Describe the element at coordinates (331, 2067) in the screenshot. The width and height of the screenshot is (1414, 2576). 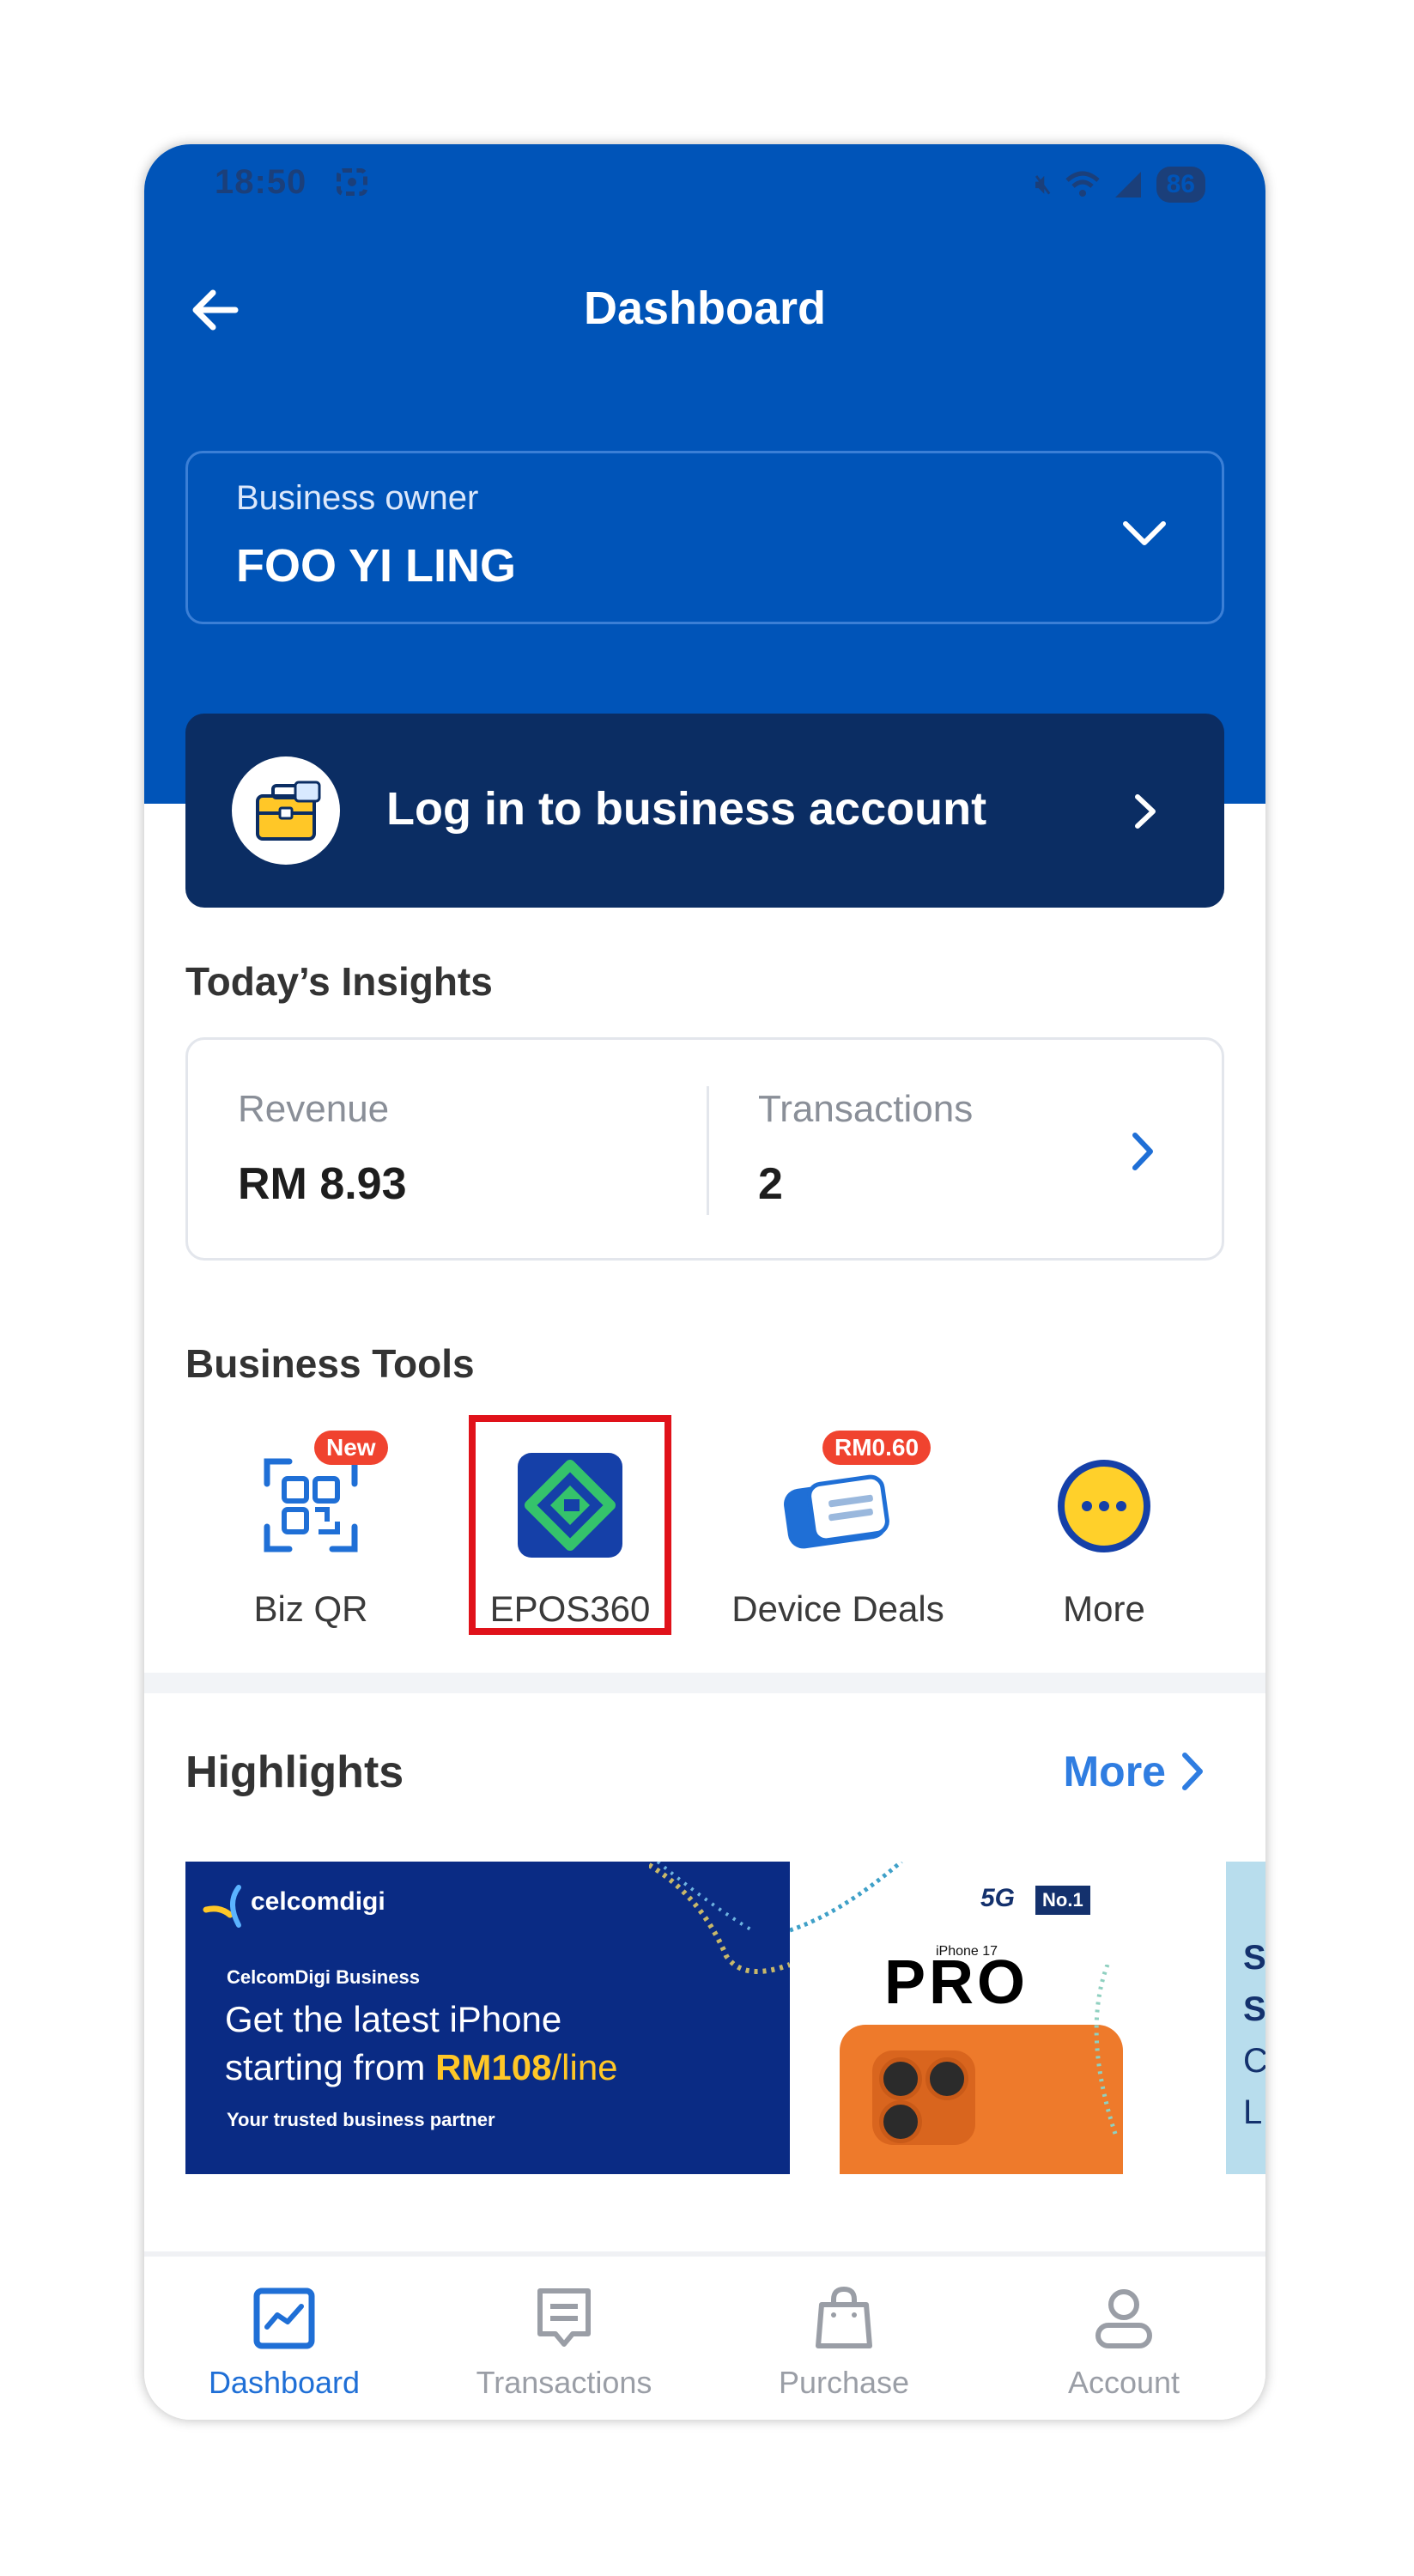
I see `banner-line-2-prefix: starting from` at that location.